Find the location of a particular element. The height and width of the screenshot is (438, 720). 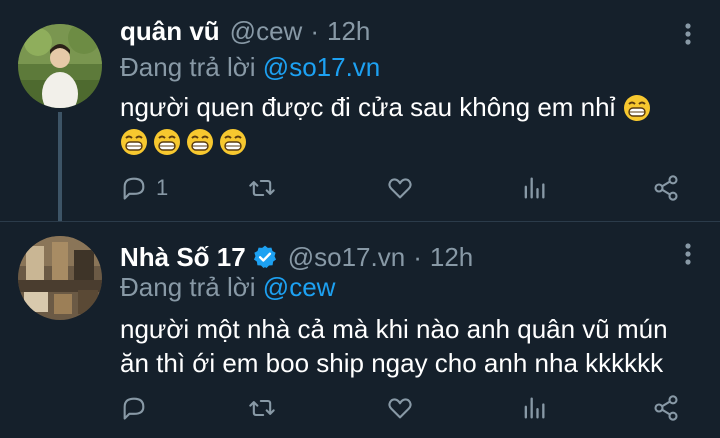

tweet-actions is located at coordinates (405, 412).